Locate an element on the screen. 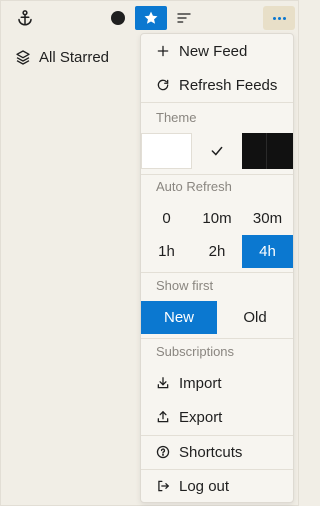 The height and width of the screenshot is (506, 320). shortcuts-label: Shortcuts is located at coordinates (211, 452).